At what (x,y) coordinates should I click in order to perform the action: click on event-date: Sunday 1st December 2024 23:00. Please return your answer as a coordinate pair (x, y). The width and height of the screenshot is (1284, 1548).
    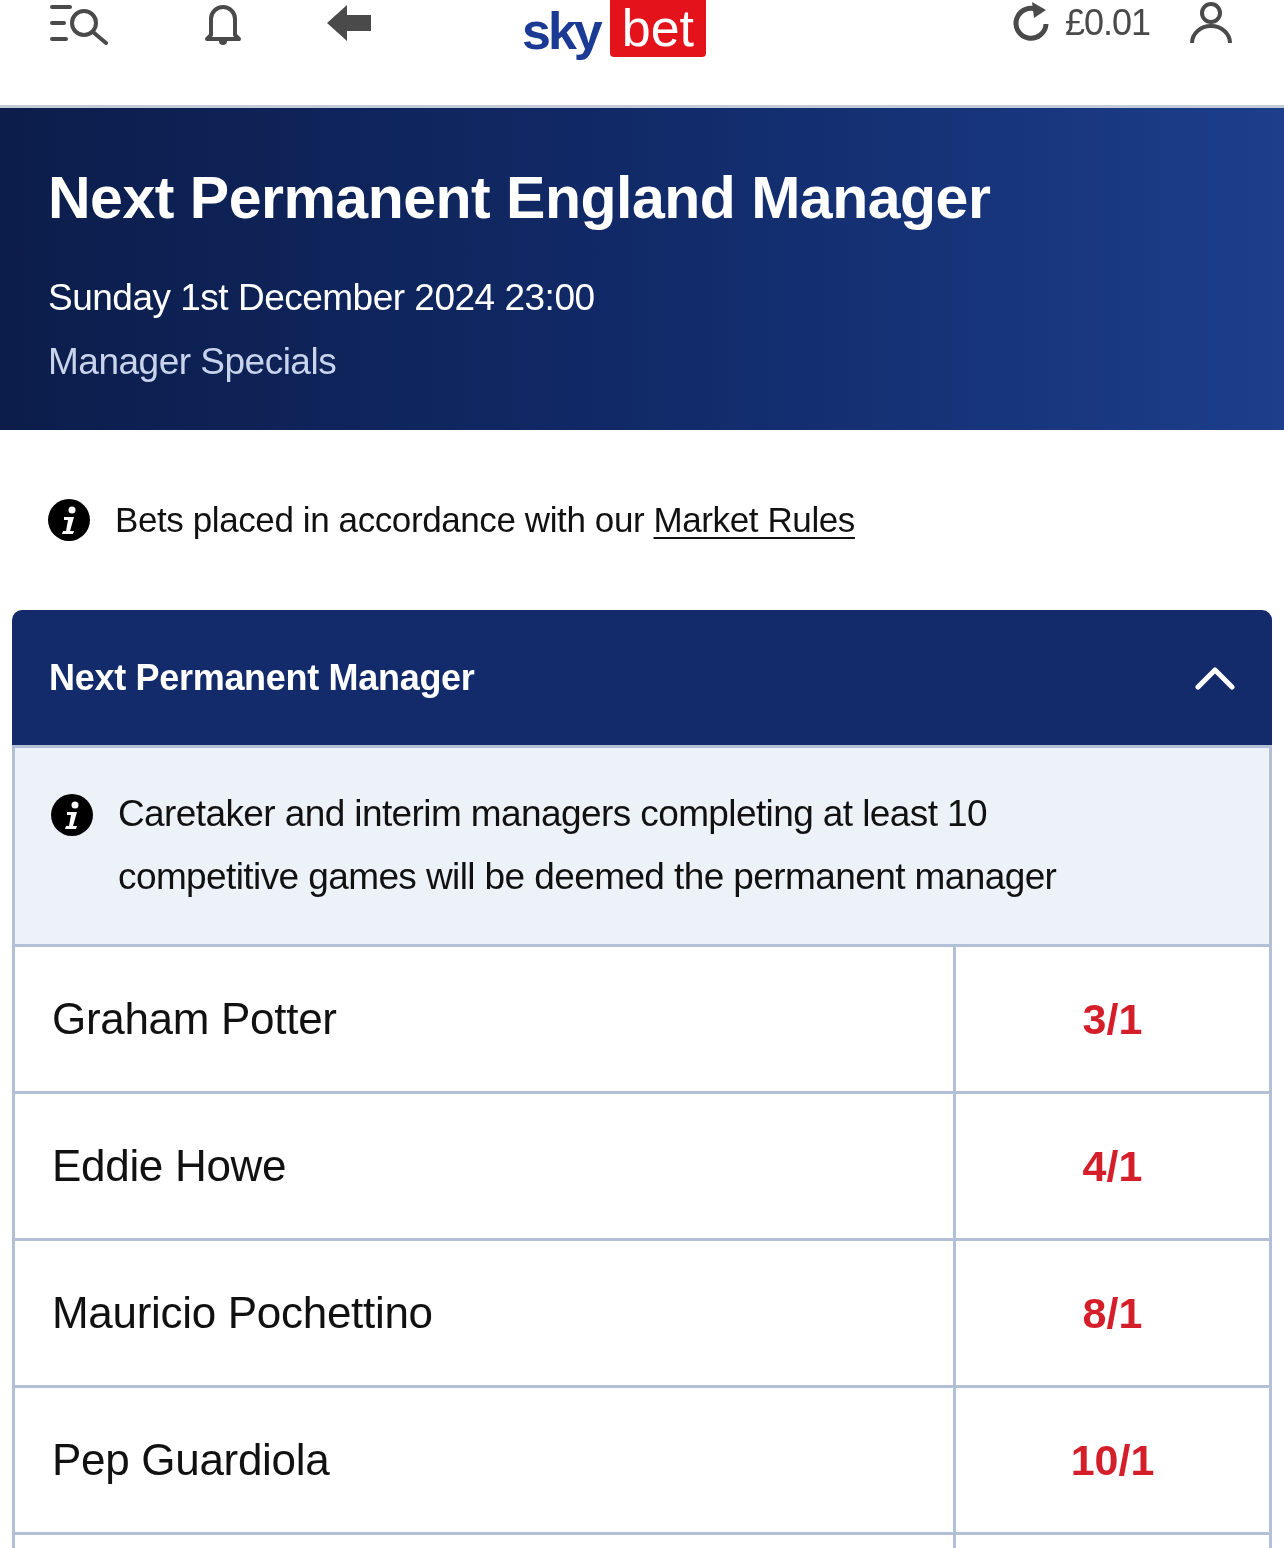
    Looking at the image, I should click on (321, 298).